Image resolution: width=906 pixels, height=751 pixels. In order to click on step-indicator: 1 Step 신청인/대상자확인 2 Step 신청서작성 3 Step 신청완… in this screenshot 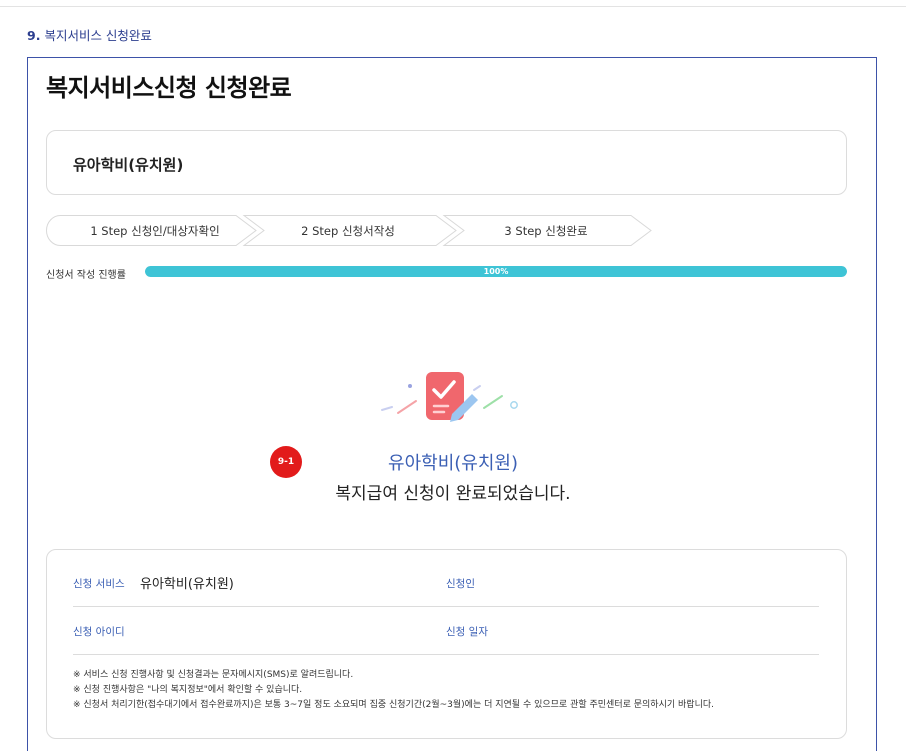, I will do `click(351, 230)`.